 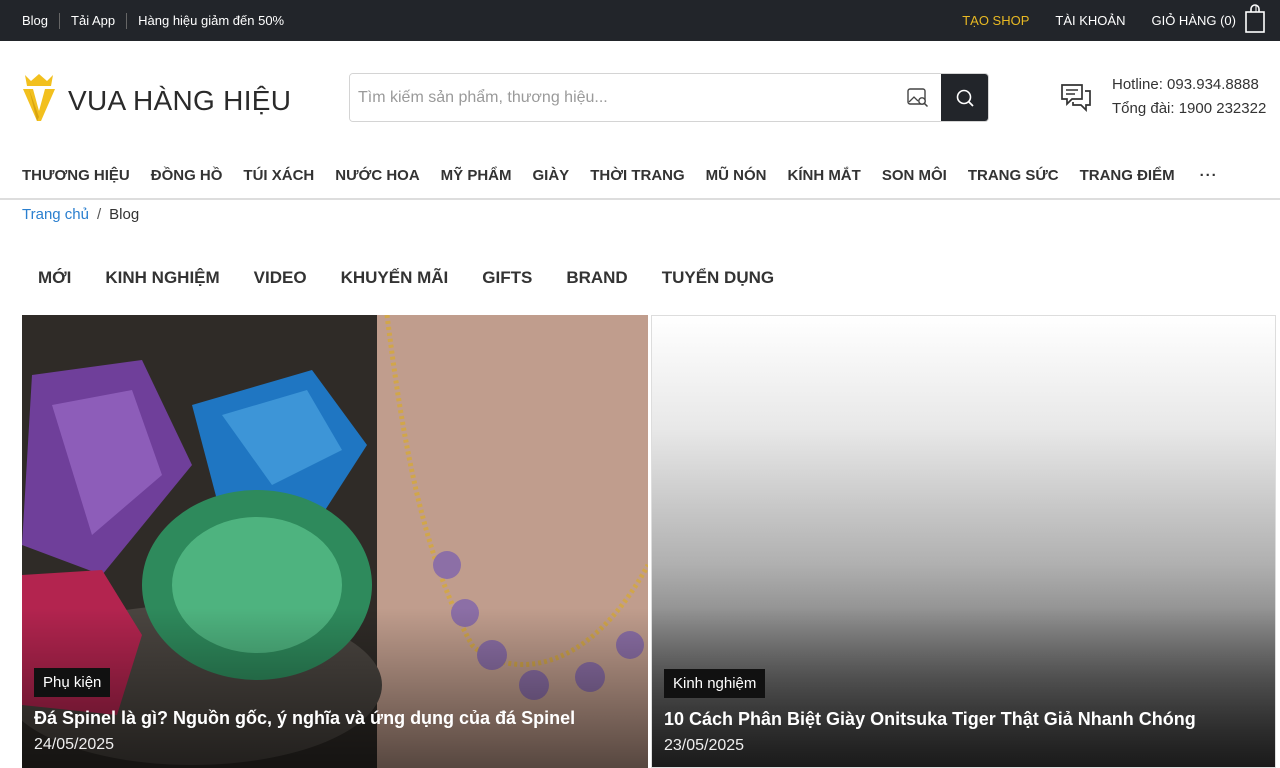 I want to click on nav-item-hats: MŨ NÓN, so click(x=736, y=175).